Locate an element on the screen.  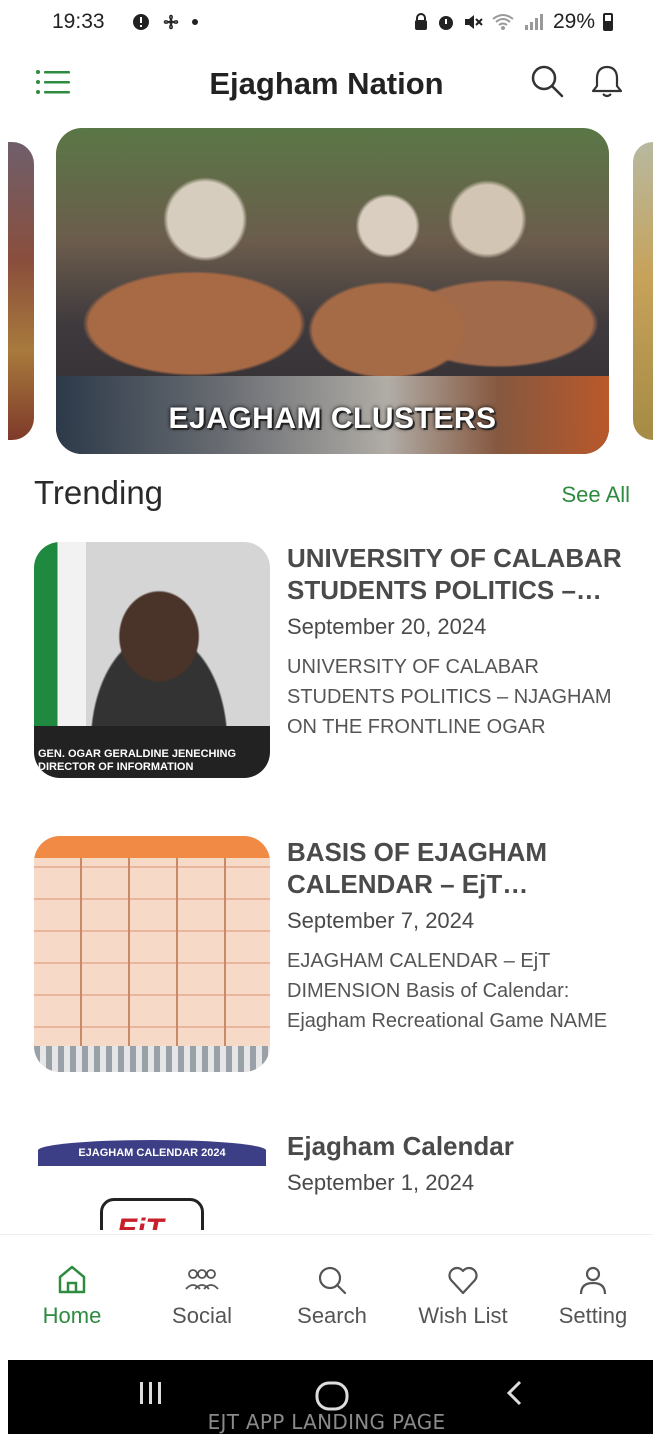
nav-label-home: Home is located at coordinates (72, 1315).